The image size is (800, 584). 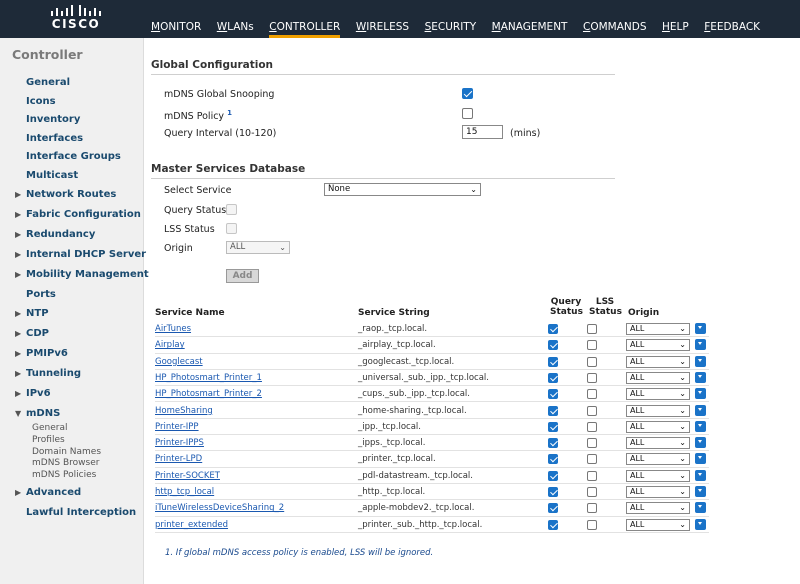 I want to click on sidebar-item-tunneling: Tunneling, so click(x=53, y=373).